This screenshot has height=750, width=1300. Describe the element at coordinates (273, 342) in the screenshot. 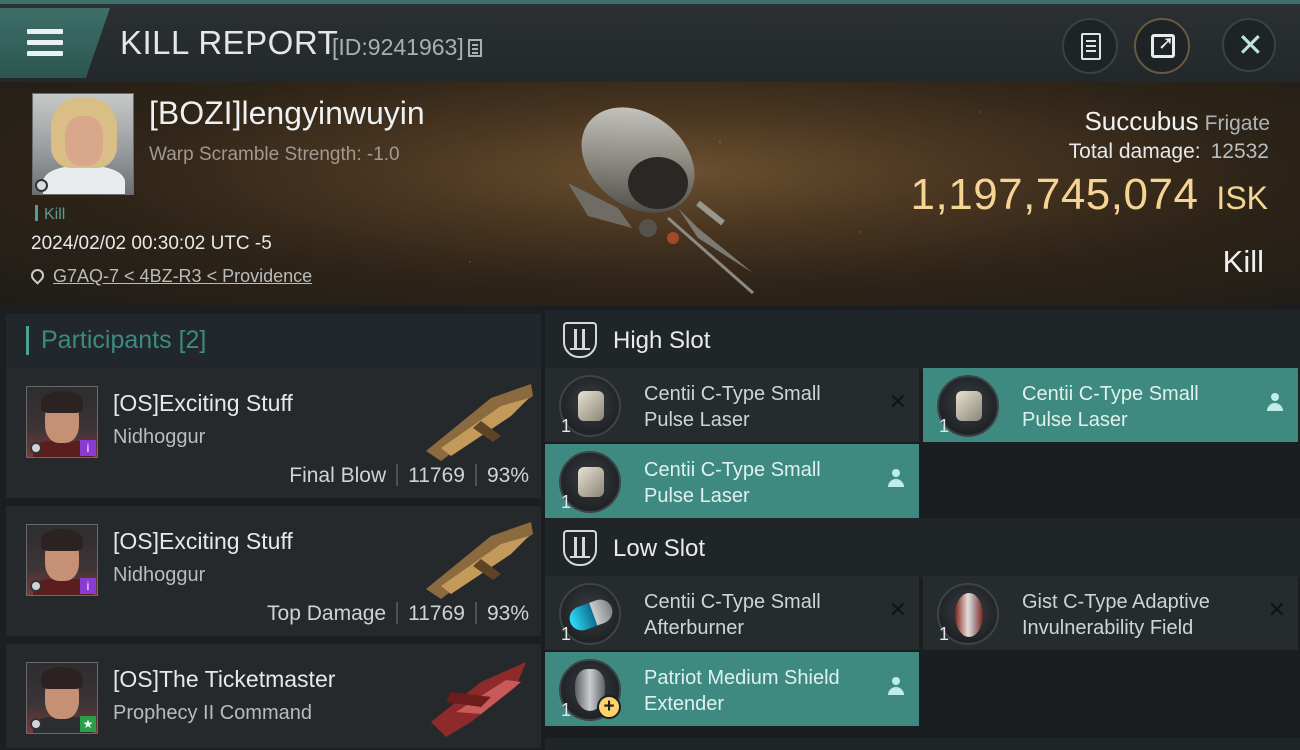

I see `participants-header: Participants [2]` at that location.